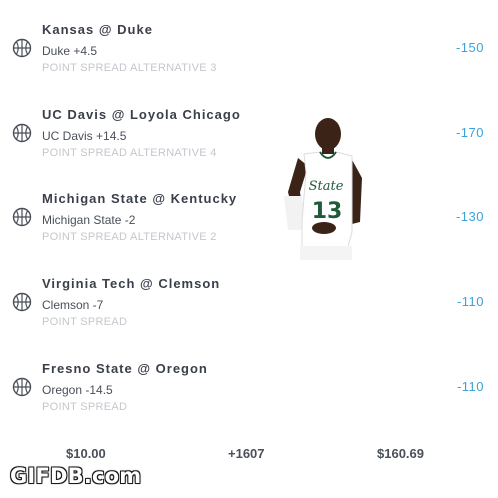  I want to click on bet-market: POINT SPREAD ALTERNATIVE 4, so click(129, 153).